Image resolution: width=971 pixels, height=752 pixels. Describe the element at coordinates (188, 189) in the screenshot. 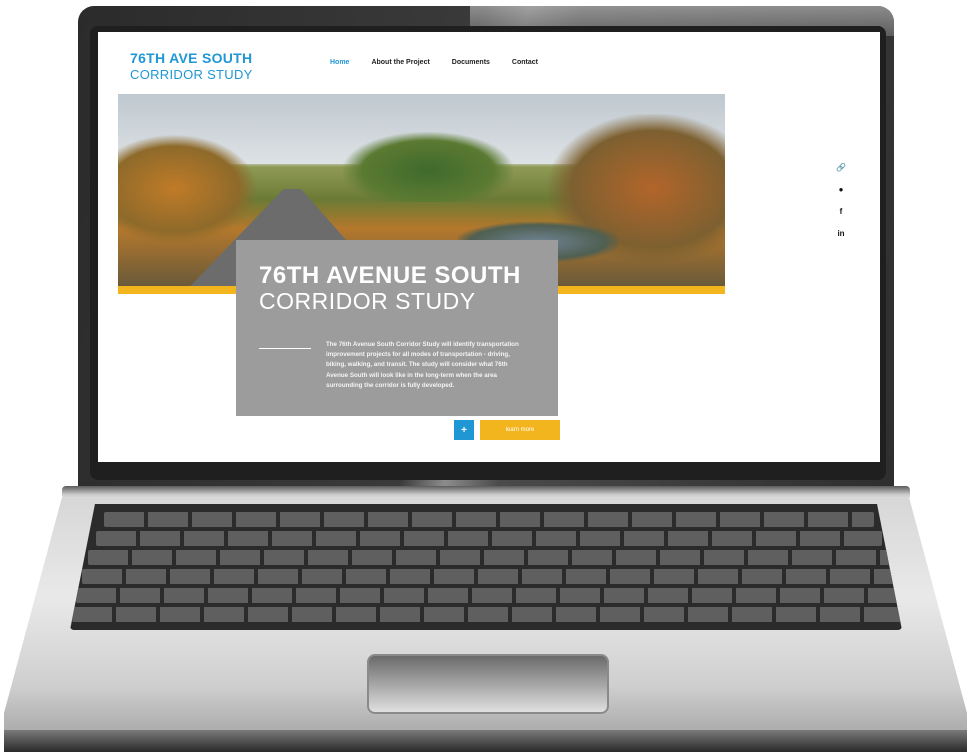

I see `hero-trees-left` at that location.